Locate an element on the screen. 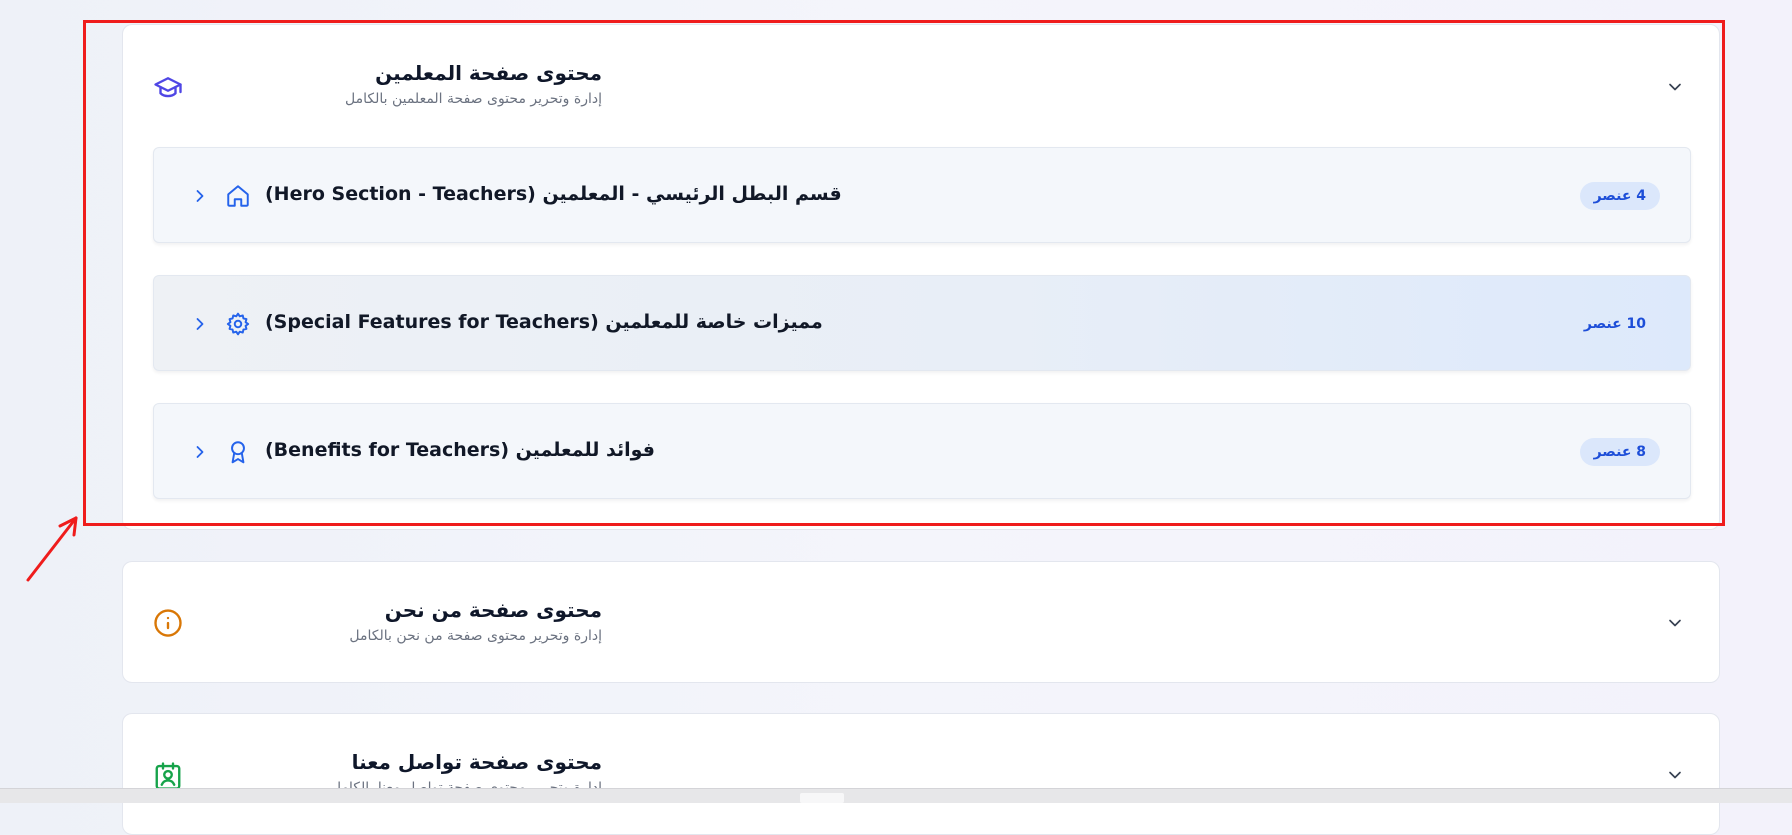 Image resolution: width=1792 pixels, height=835 pixels. contact-card-icon is located at coordinates (168, 776).